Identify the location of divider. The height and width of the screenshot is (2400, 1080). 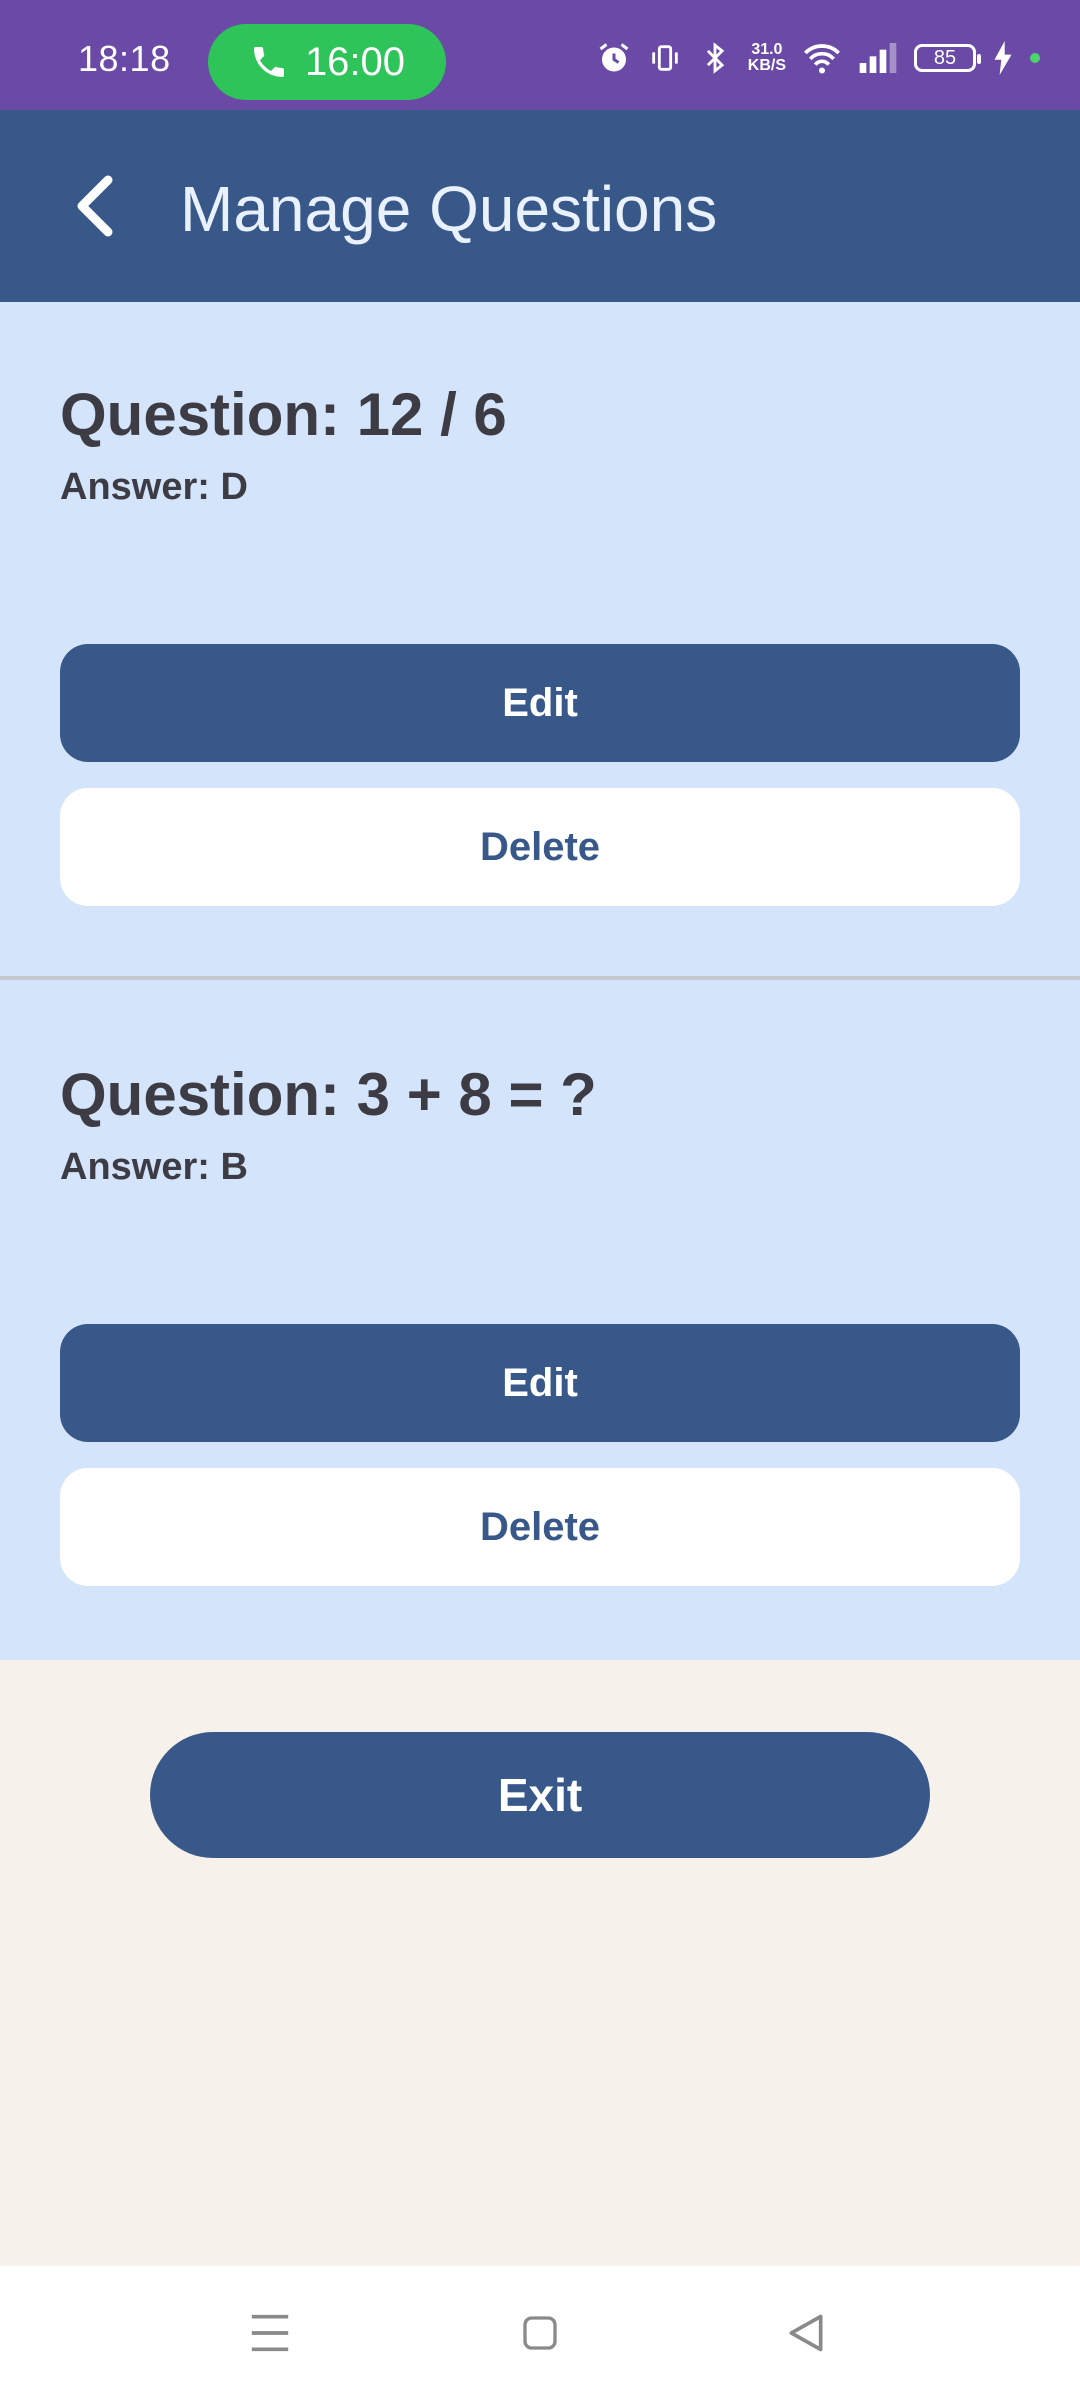
(540, 978).